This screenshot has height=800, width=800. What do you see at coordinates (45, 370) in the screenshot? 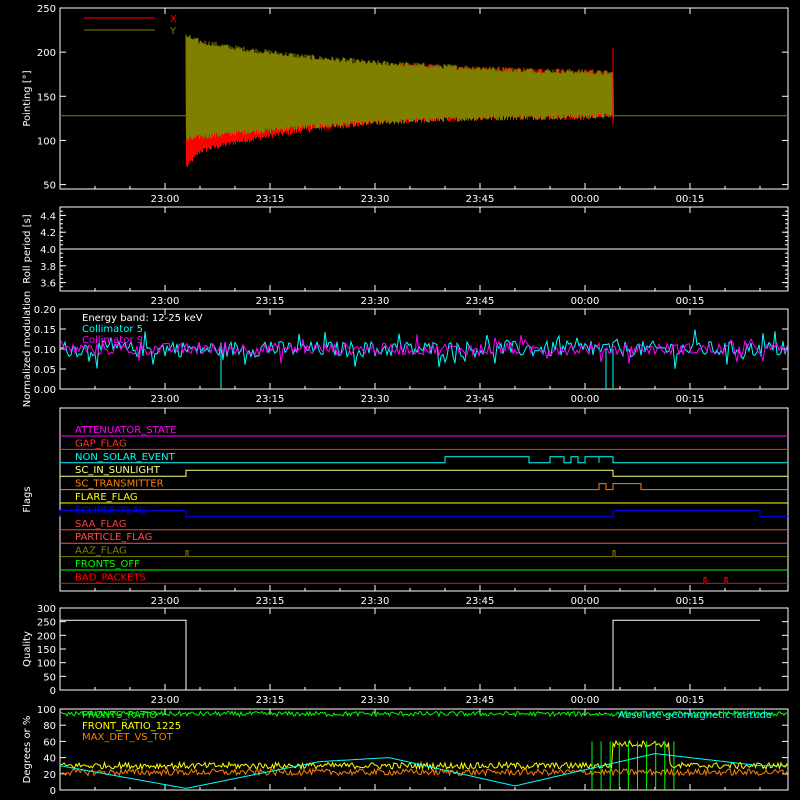
I see `y-tick-label: 0.05` at bounding box center [45, 370].